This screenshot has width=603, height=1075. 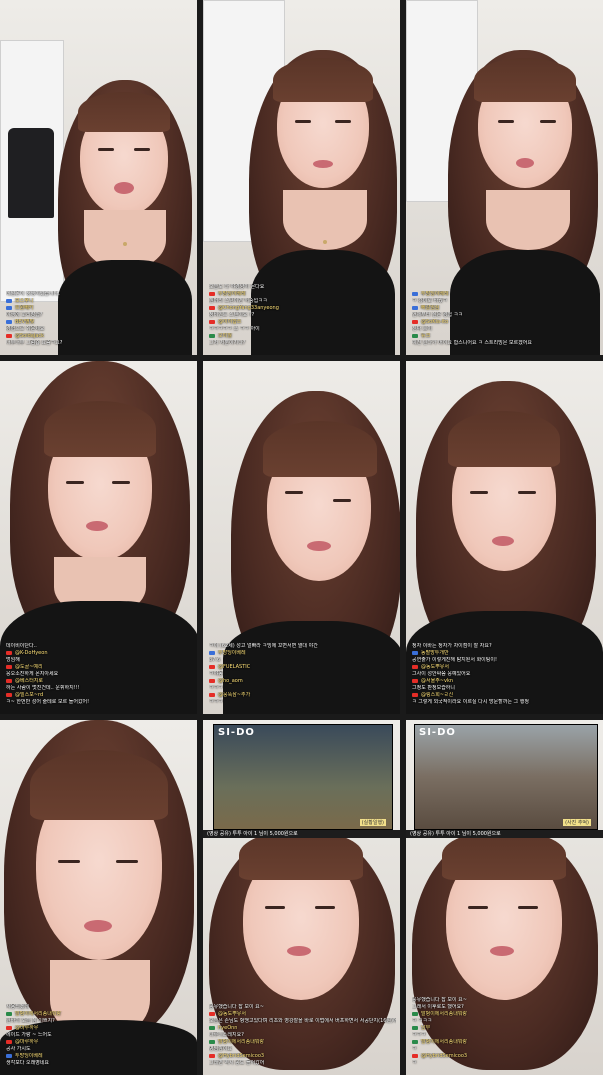 What do you see at coordinates (241, 1056) in the screenshot?
I see `chat-nickname: @HybridSemicoo3` at bounding box center [241, 1056].